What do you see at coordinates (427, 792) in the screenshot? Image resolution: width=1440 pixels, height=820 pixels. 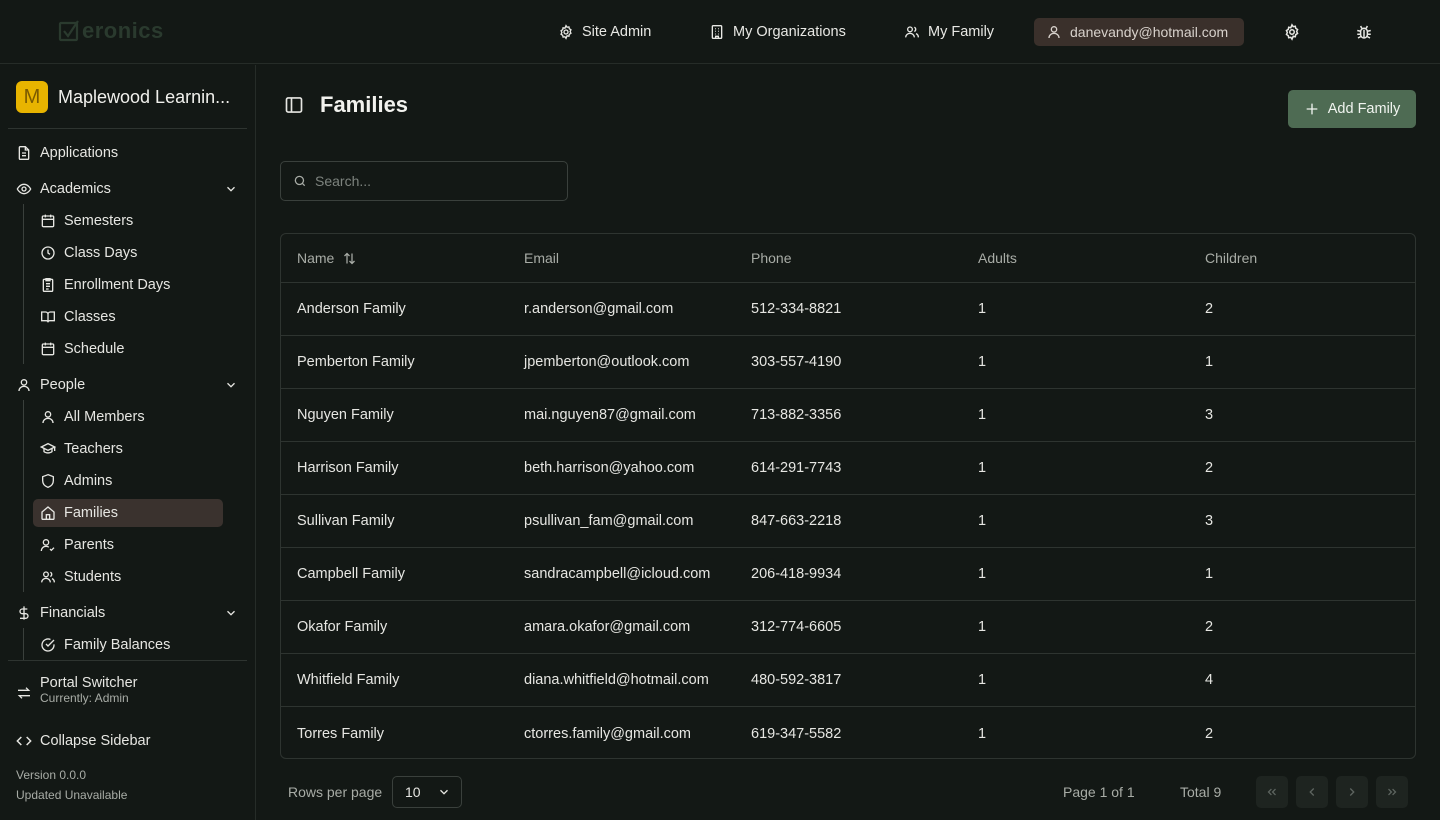 I see `rows-per-page-select: 10` at bounding box center [427, 792].